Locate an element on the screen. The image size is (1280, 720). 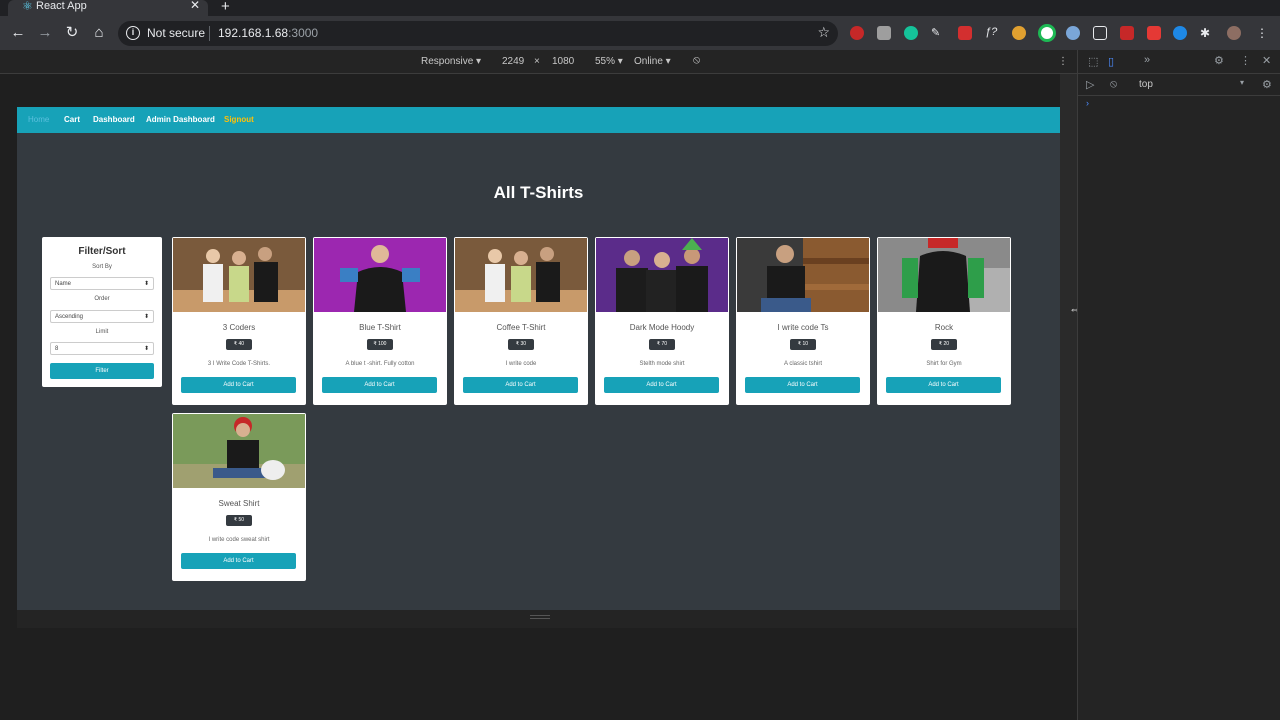
viewport-bottom-bar is located at coordinates (547, 619).